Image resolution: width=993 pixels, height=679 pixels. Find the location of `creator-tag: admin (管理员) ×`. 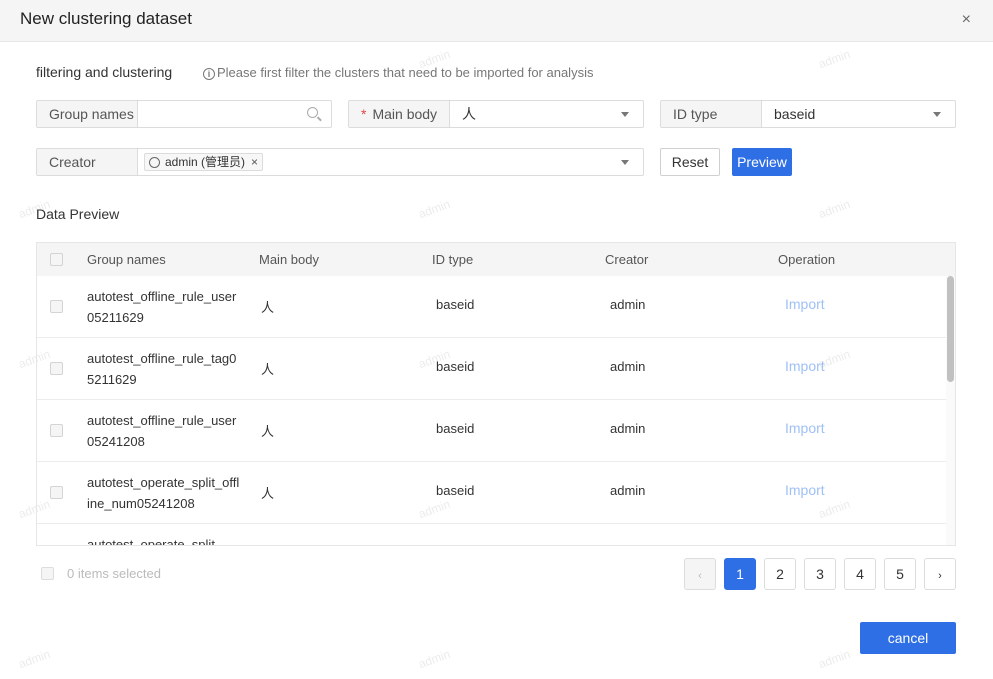

creator-tag: admin (管理员) × is located at coordinates (204, 162).